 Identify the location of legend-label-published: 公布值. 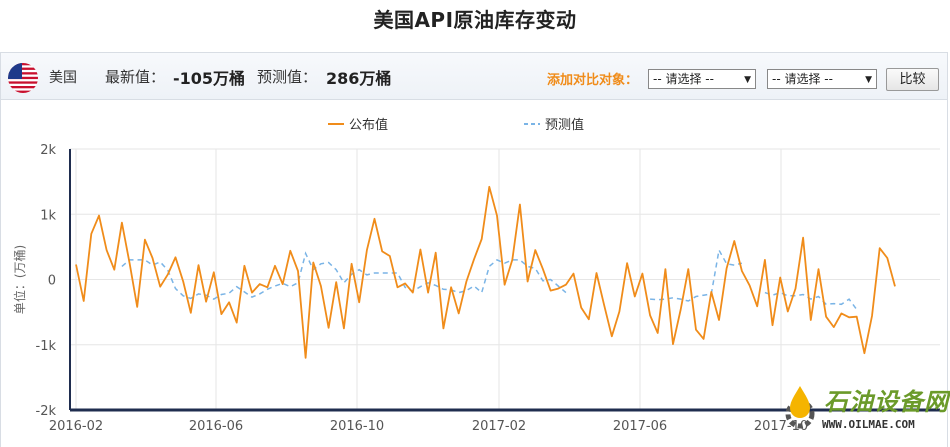
(368, 125).